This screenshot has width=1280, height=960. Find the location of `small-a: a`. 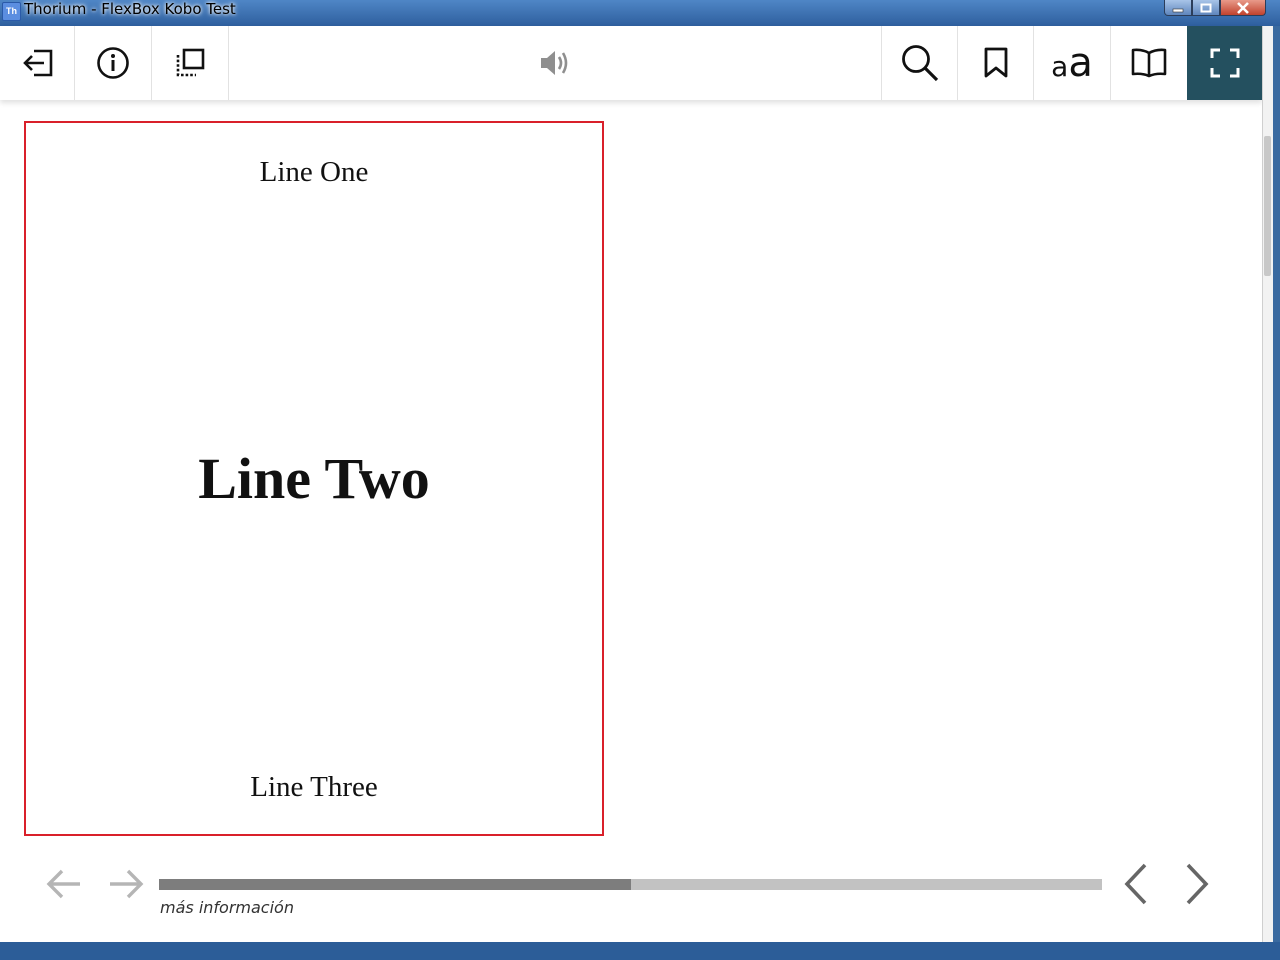

small-a: a is located at coordinates (1060, 66).